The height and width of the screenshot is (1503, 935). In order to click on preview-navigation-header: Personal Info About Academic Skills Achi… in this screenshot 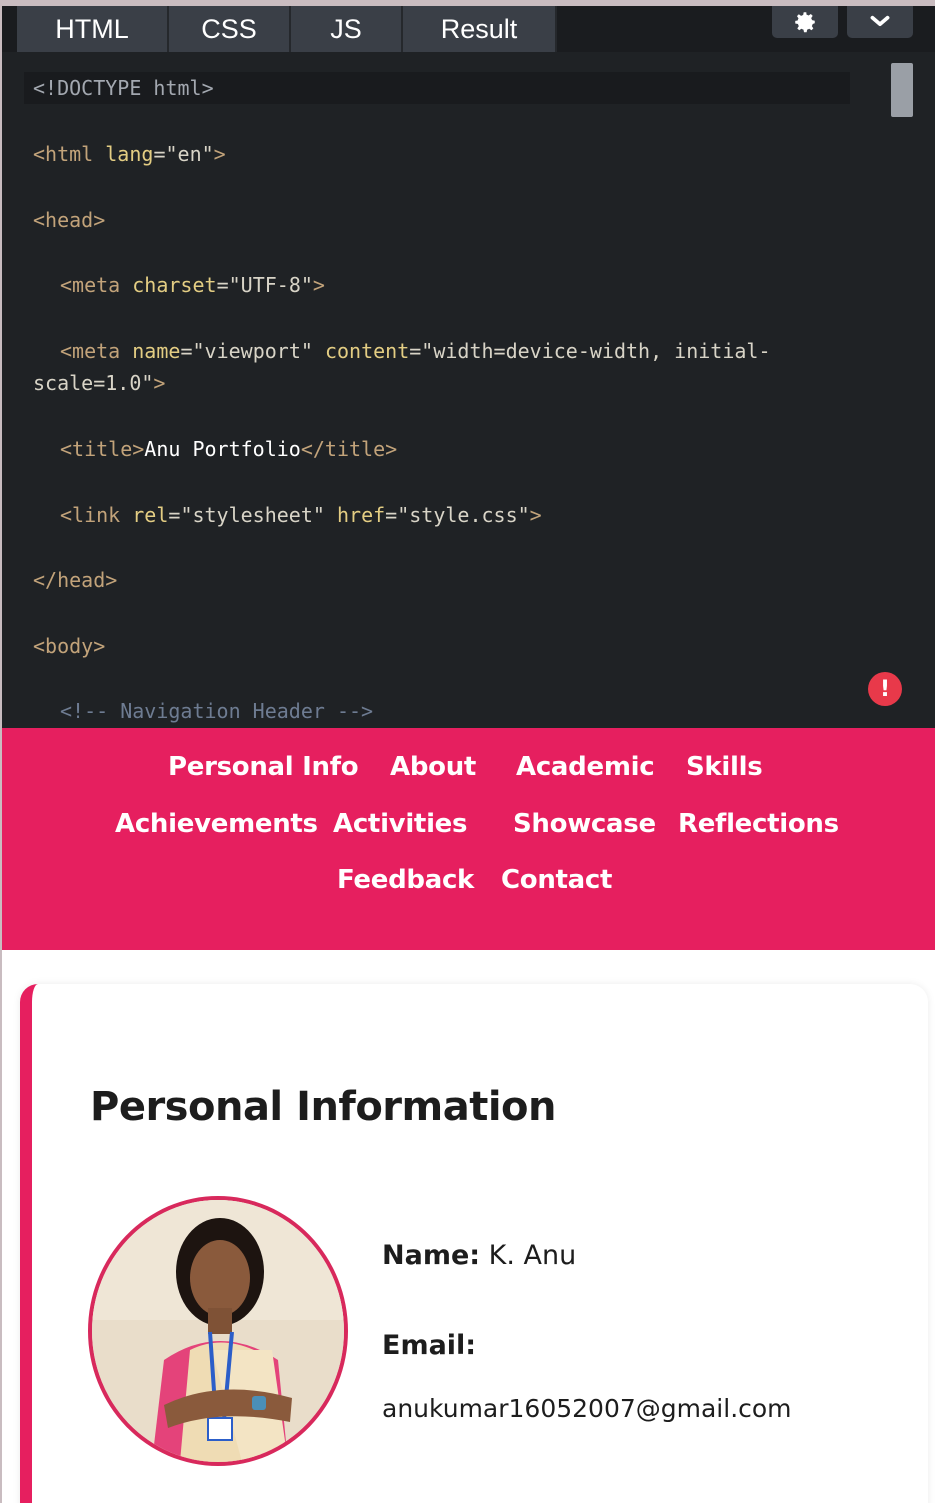, I will do `click(468, 839)`.